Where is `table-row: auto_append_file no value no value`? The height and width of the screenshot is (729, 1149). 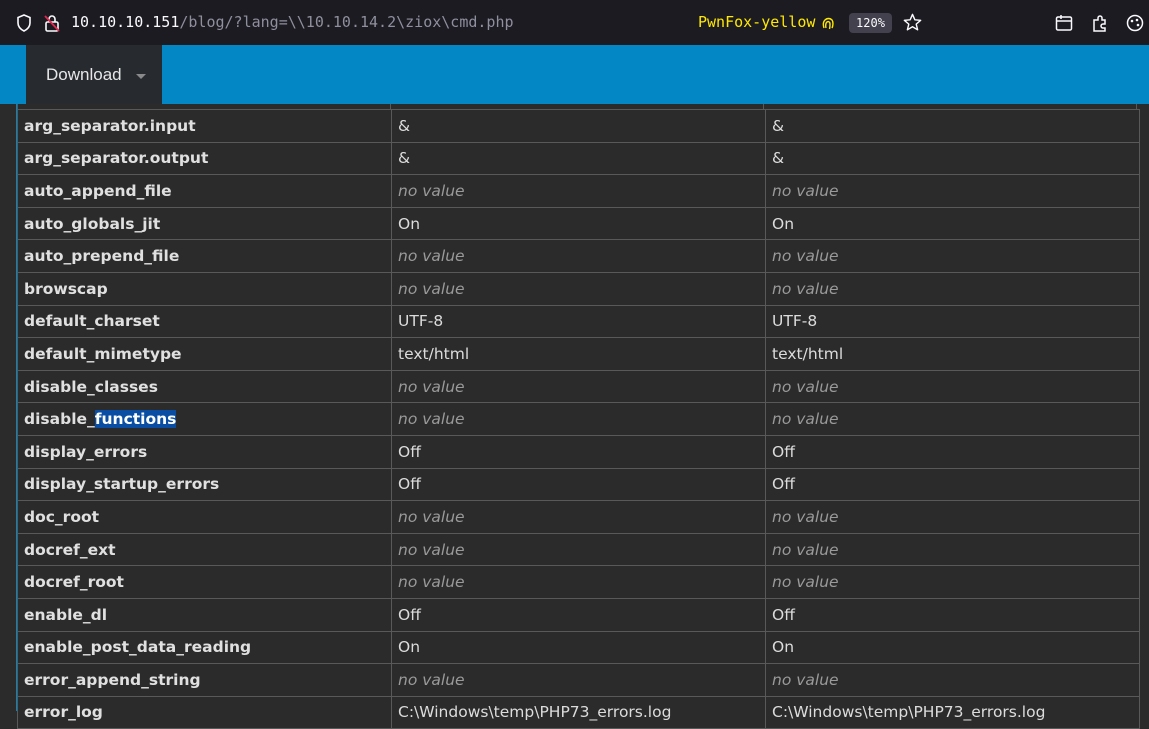 table-row: auto_append_file no value no value is located at coordinates (578, 191).